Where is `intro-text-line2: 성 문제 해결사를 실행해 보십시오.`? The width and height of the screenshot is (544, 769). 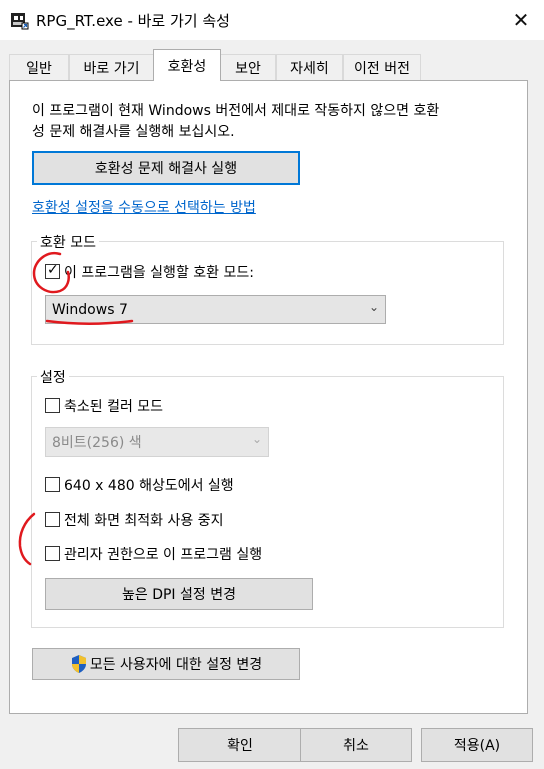 intro-text-line2: 성 문제 해결사를 실행해 보십시오. is located at coordinates (133, 132).